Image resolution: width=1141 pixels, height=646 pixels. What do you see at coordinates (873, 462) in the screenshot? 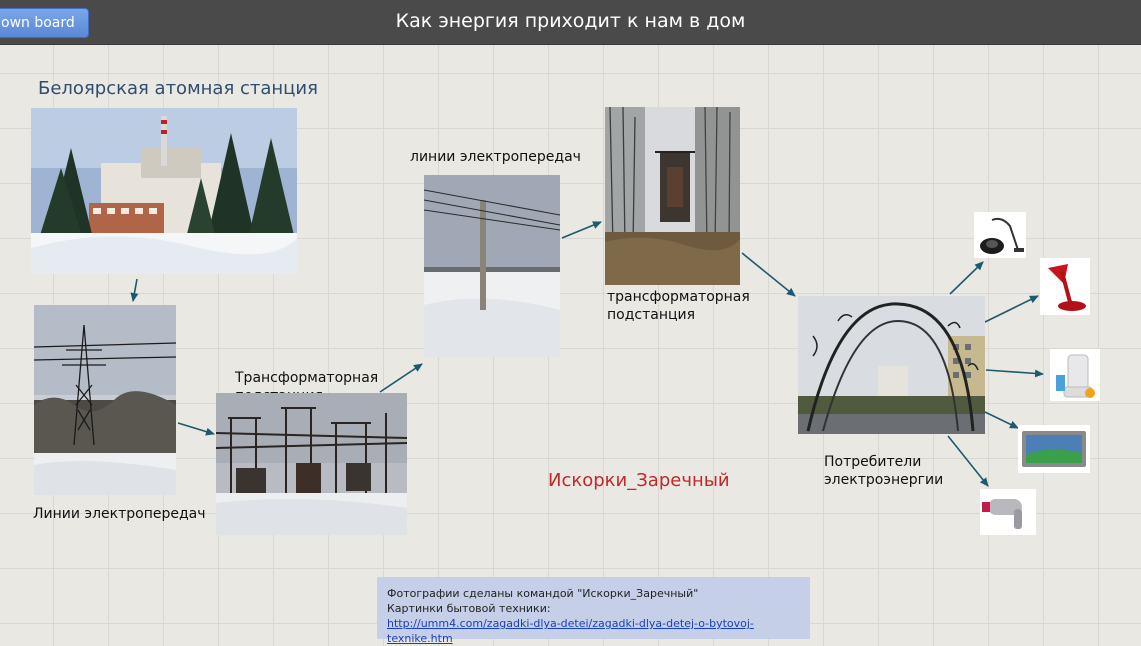
I see `label-consumers-line1: Потребители` at bounding box center [873, 462].